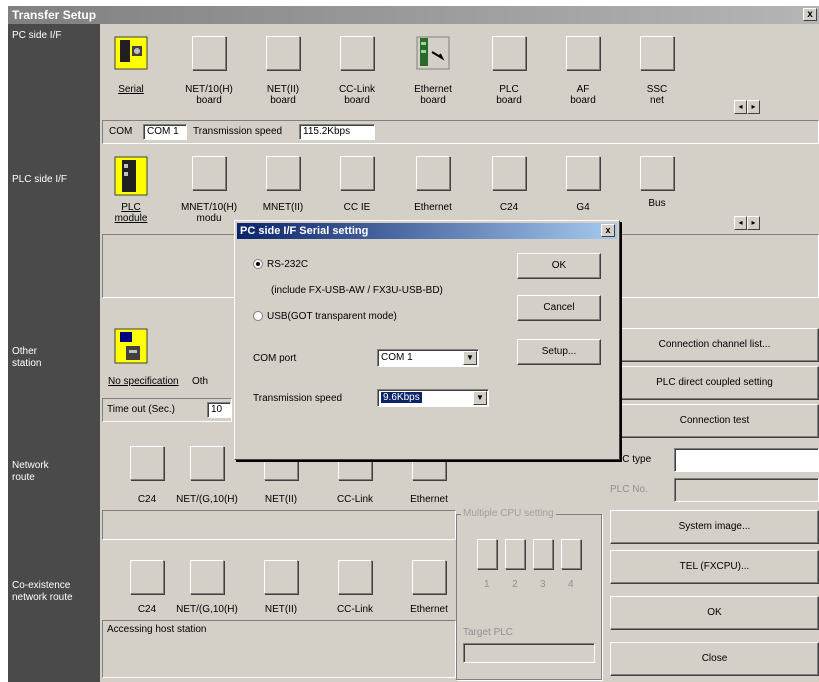  Describe the element at coordinates (583, 173) in the screenshot. I see `g4-icon` at that location.